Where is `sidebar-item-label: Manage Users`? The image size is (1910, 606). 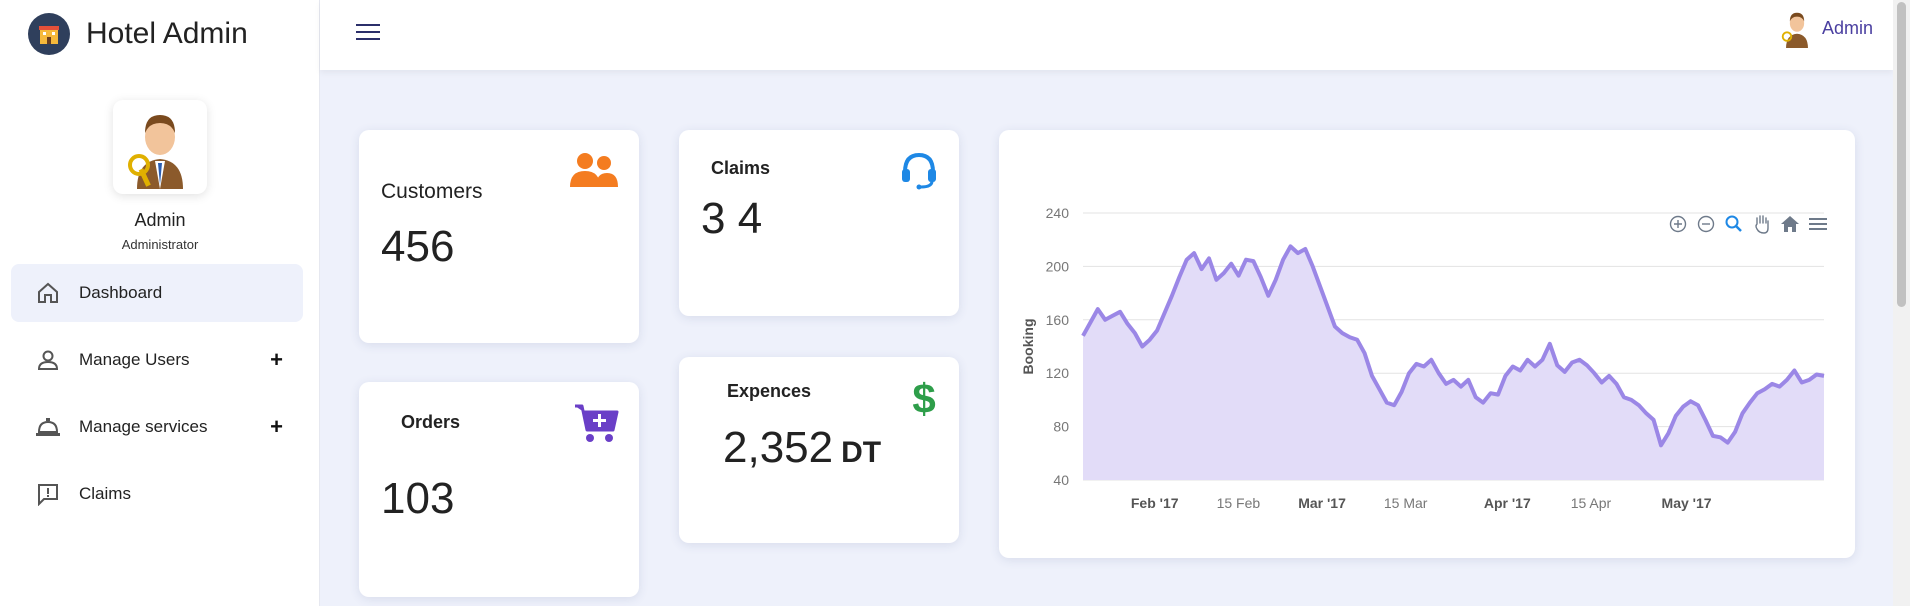 sidebar-item-label: Manage Users is located at coordinates (134, 359).